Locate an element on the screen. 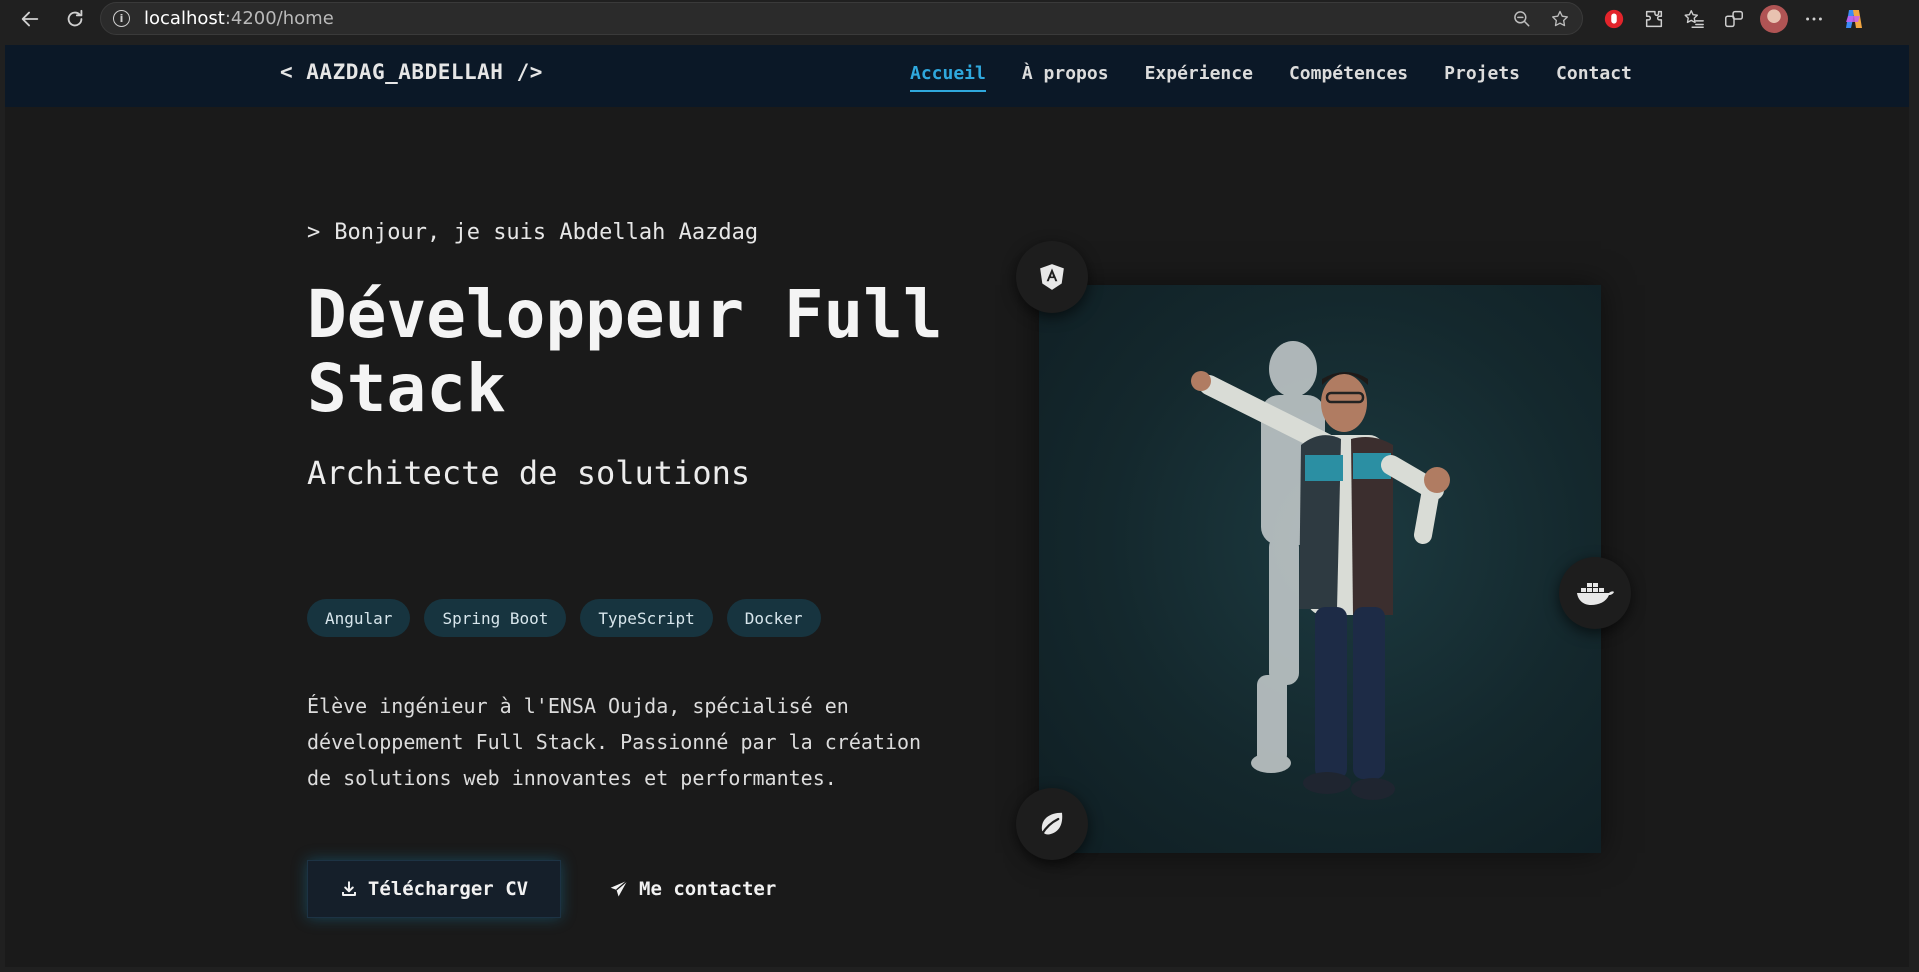 This screenshot has width=1919, height=972. favorites-list-icon is located at coordinates (1694, 18).